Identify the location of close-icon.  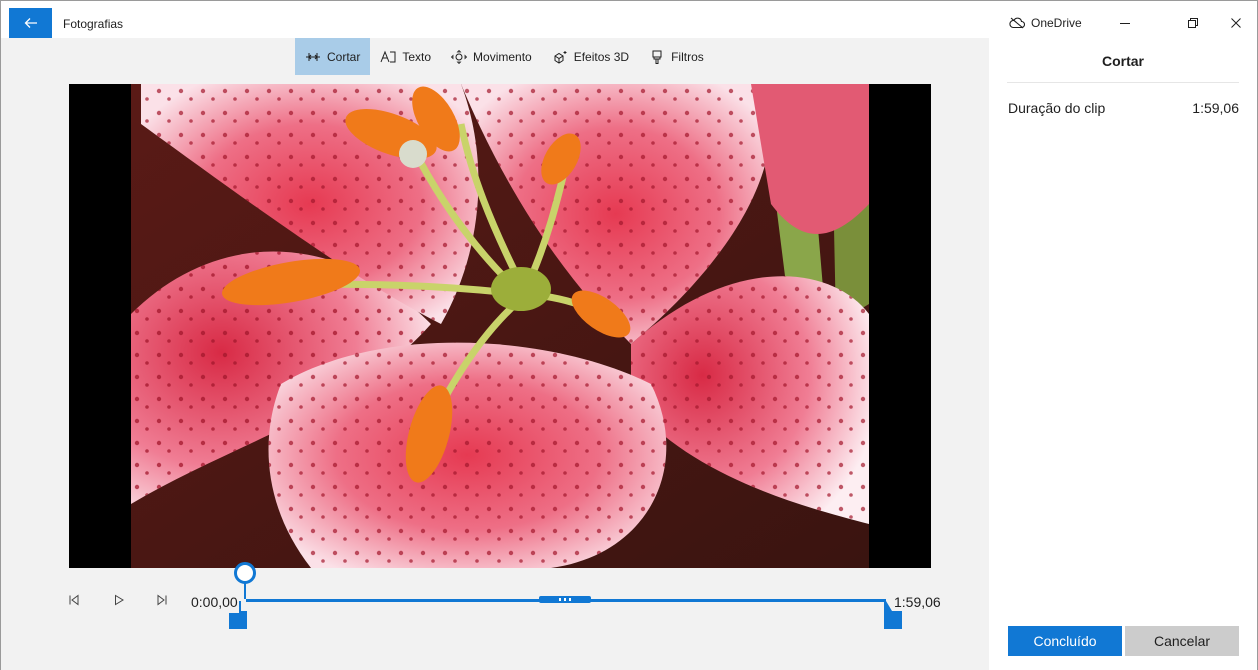
(1236, 23).